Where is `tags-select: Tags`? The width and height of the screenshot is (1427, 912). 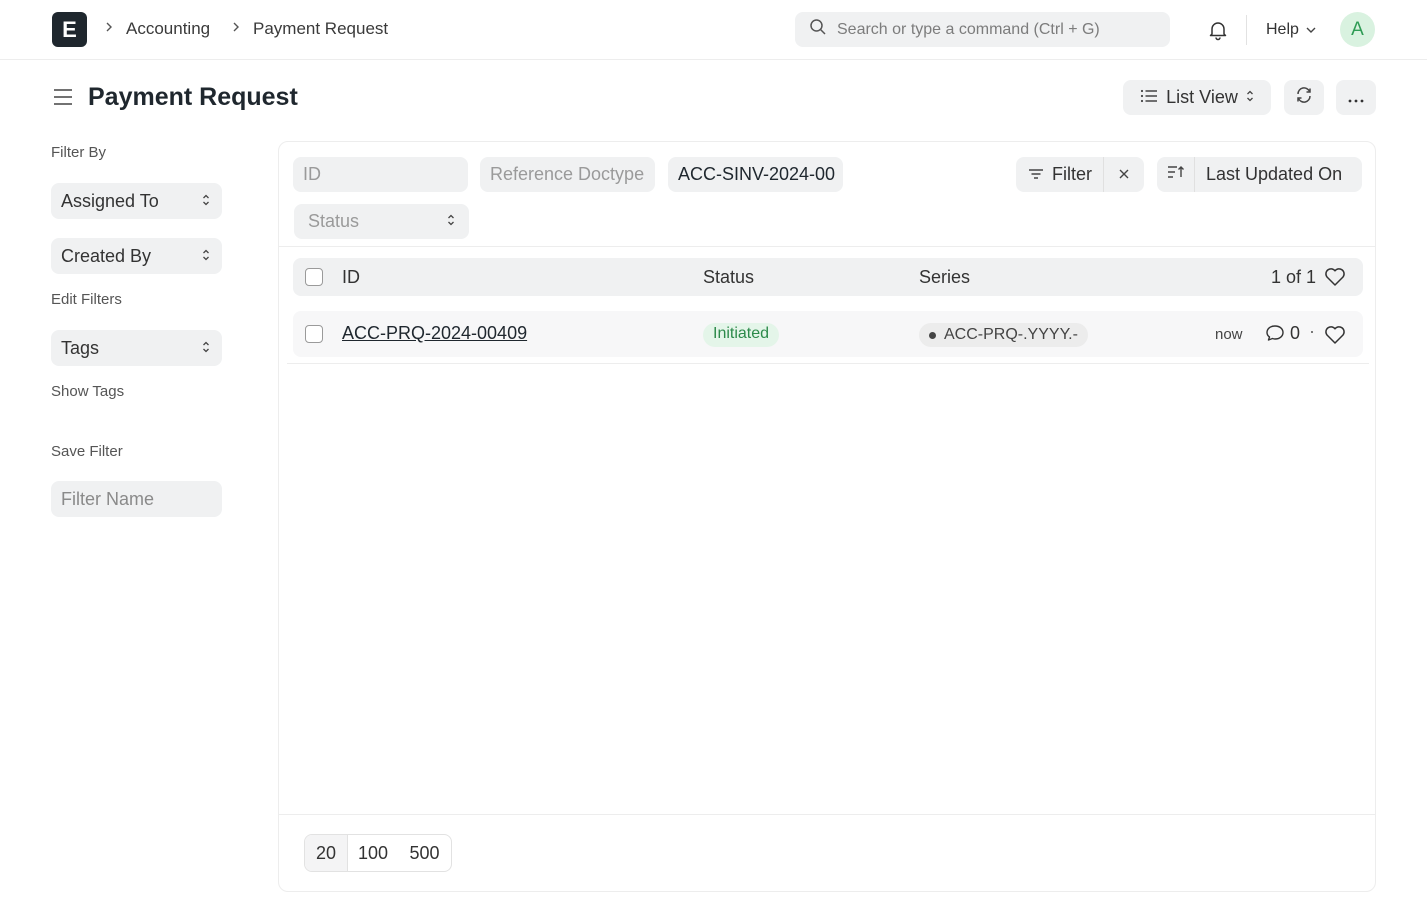 tags-select: Tags is located at coordinates (136, 348).